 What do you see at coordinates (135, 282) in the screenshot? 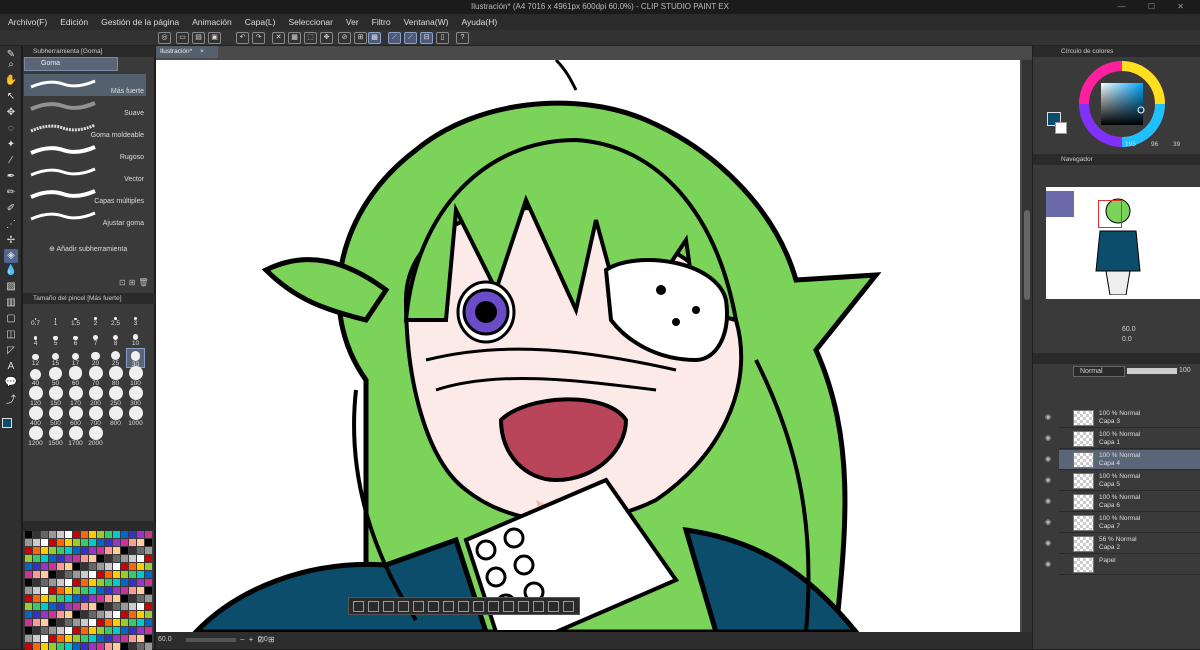
I see `subtool-actions: ⊡⊞🗑` at bounding box center [135, 282].